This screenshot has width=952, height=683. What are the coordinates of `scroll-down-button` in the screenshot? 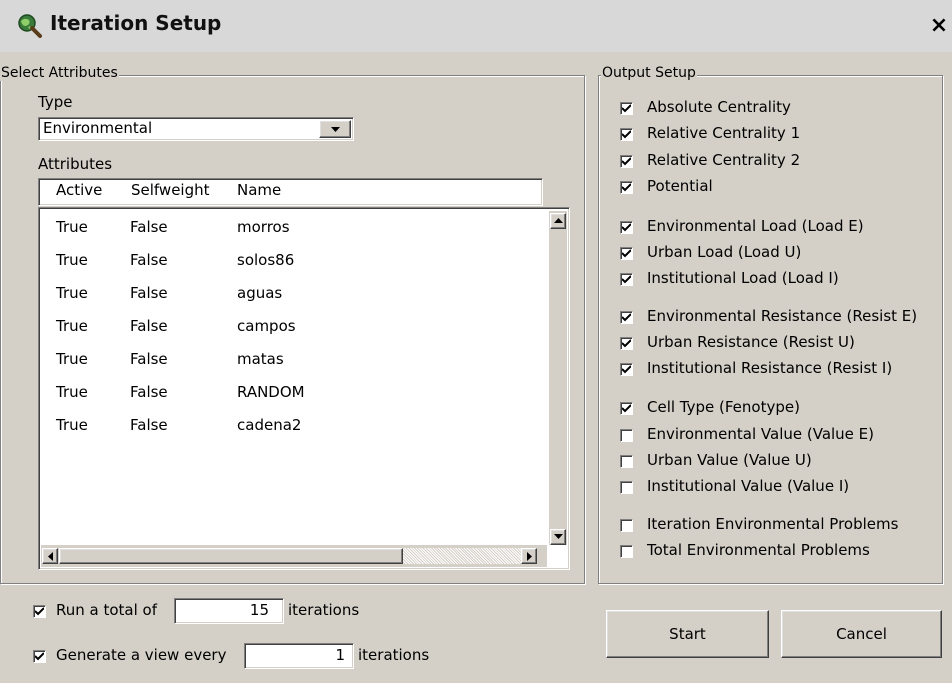 It's located at (558, 537).